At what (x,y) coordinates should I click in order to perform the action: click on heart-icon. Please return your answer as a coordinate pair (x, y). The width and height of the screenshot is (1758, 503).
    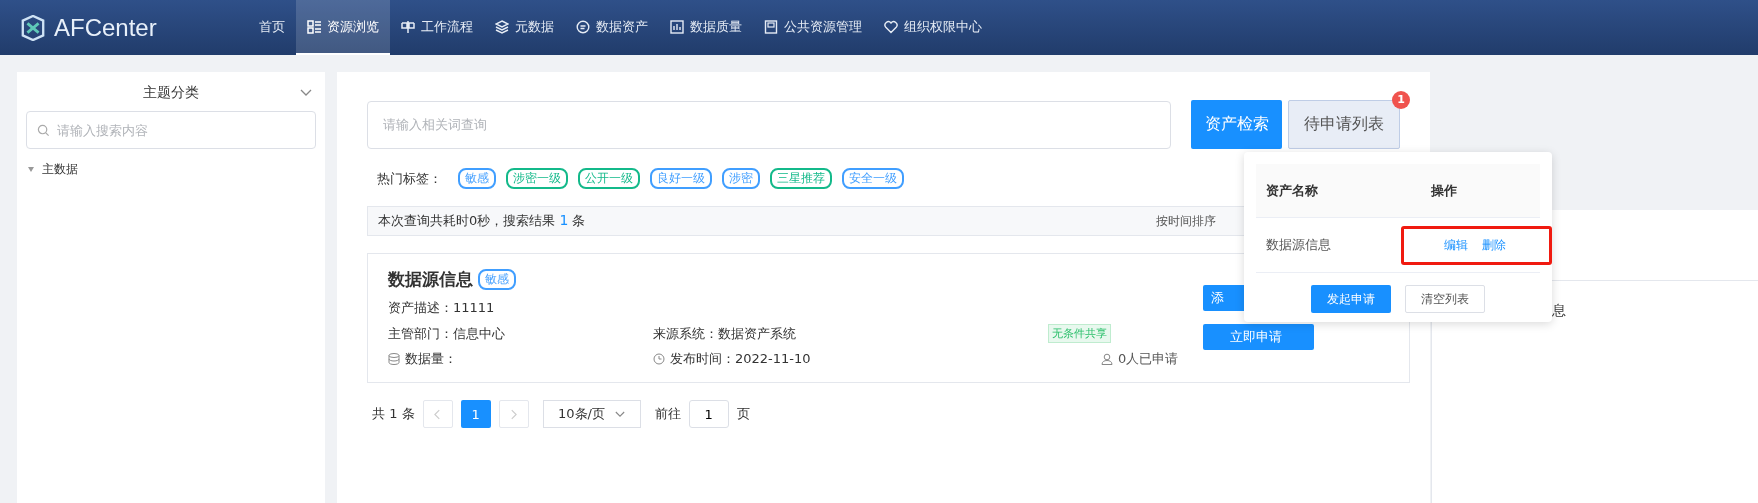
    Looking at the image, I should click on (891, 26).